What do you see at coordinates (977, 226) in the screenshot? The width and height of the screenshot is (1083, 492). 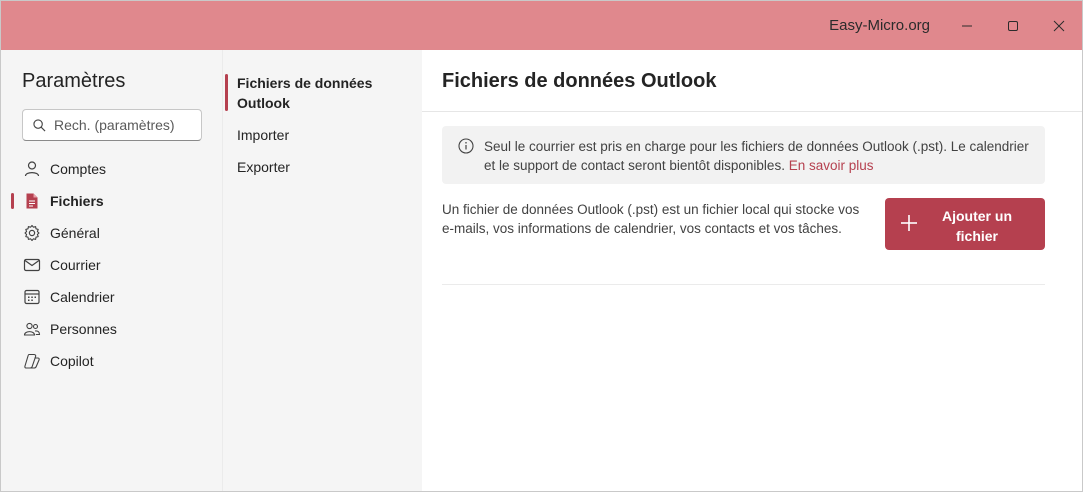 I see `add-file-button-label: Ajouter un fichier` at bounding box center [977, 226].